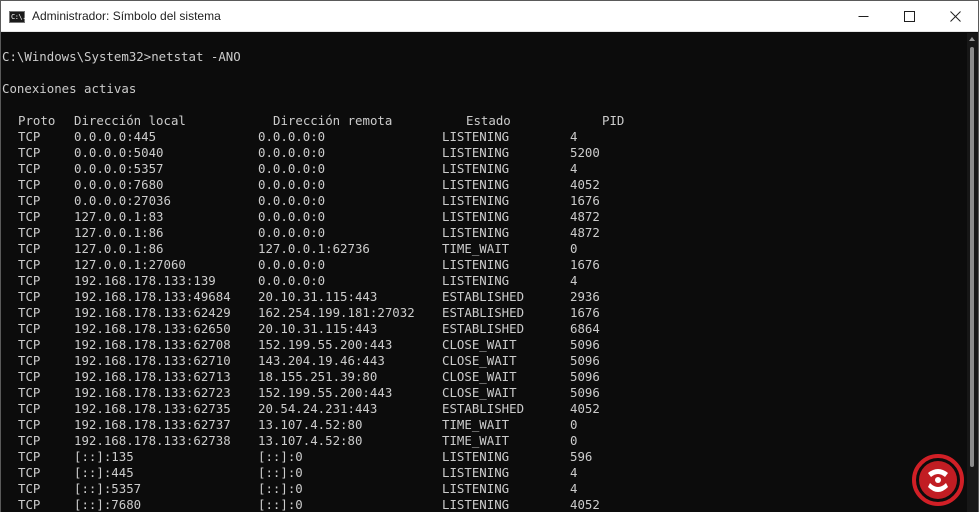 The height and width of the screenshot is (512, 979). Describe the element at coordinates (321, 360) in the screenshot. I see `row-remote-address: 143.204.19.46:443` at that location.